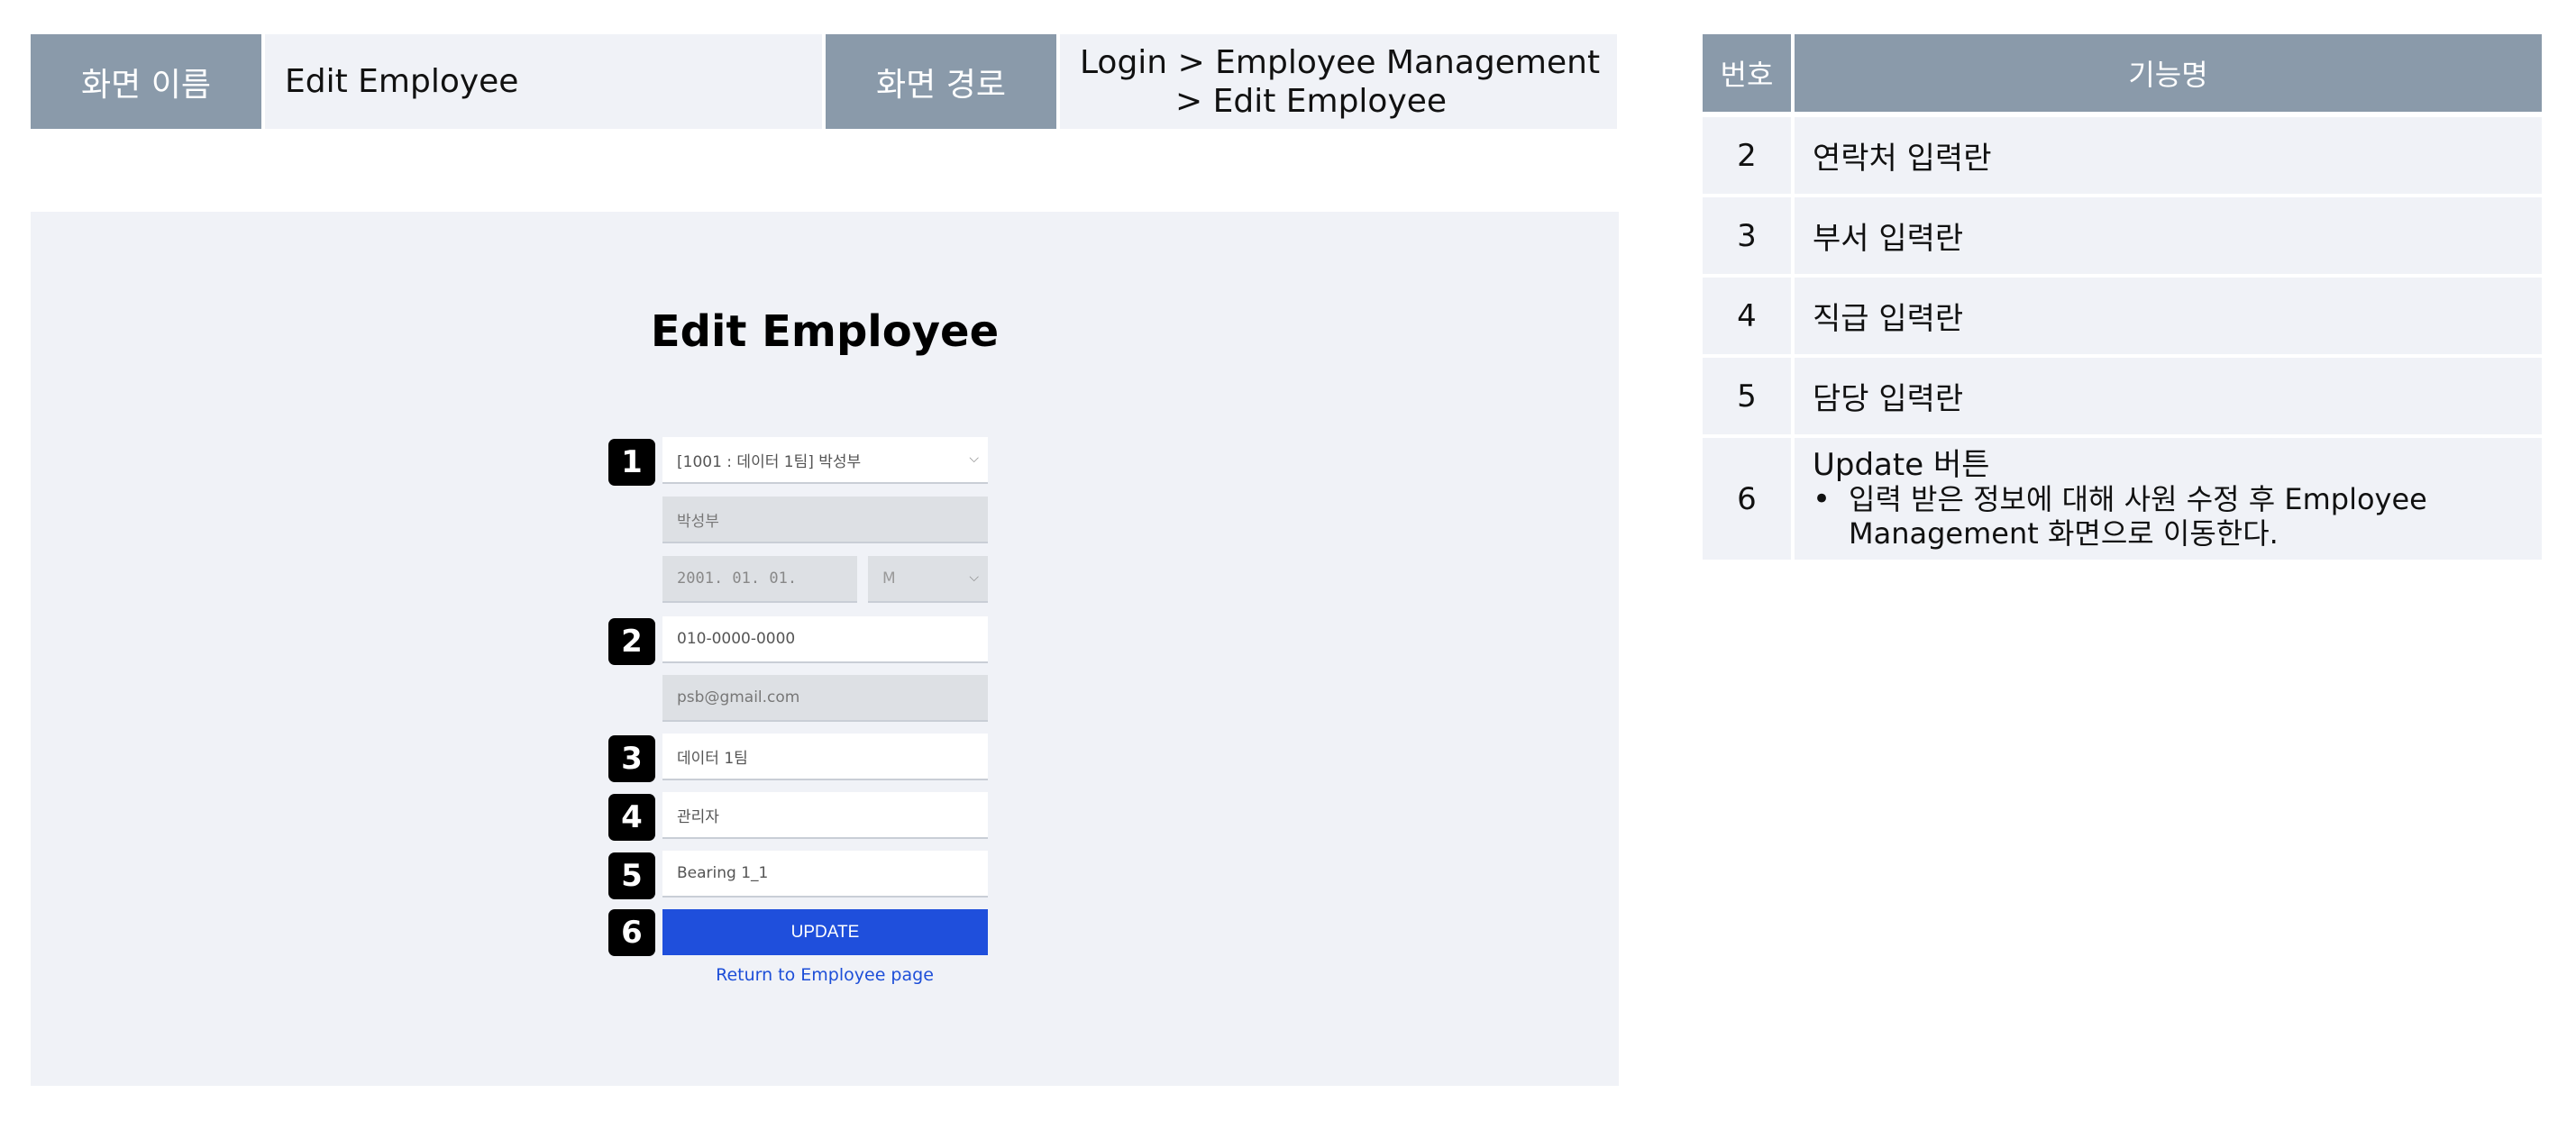 Image resolution: width=2576 pixels, height=1121 pixels. What do you see at coordinates (2168, 396) in the screenshot?
I see `row-function-name: 담당 입력란` at bounding box center [2168, 396].